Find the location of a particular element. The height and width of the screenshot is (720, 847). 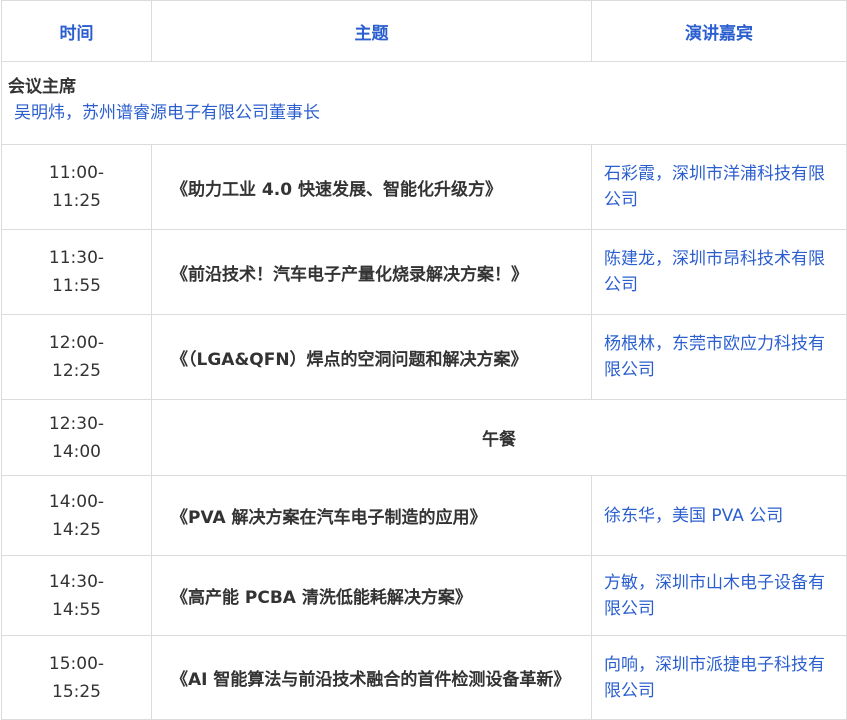

time-start: 12:30- is located at coordinates (76, 423).